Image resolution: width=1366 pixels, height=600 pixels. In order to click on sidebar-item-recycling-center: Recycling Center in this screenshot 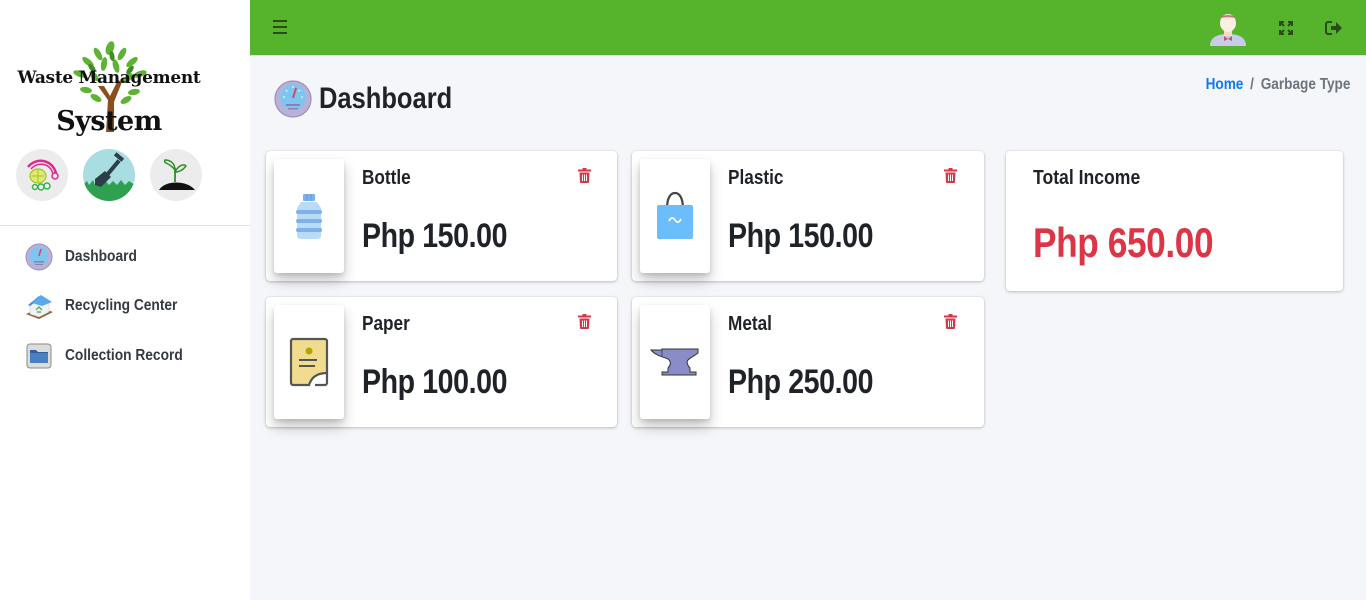, I will do `click(125, 307)`.